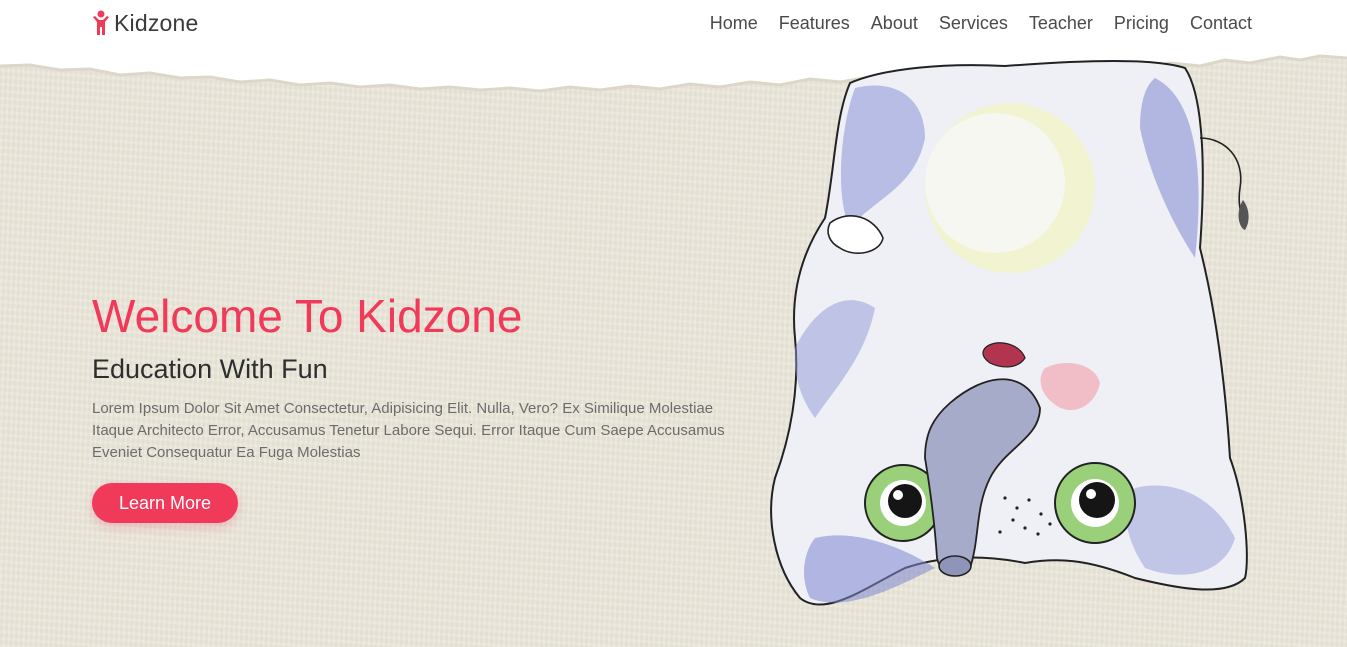 This screenshot has width=1347, height=647. Describe the element at coordinates (101, 22) in the screenshot. I see `child-icon` at that location.